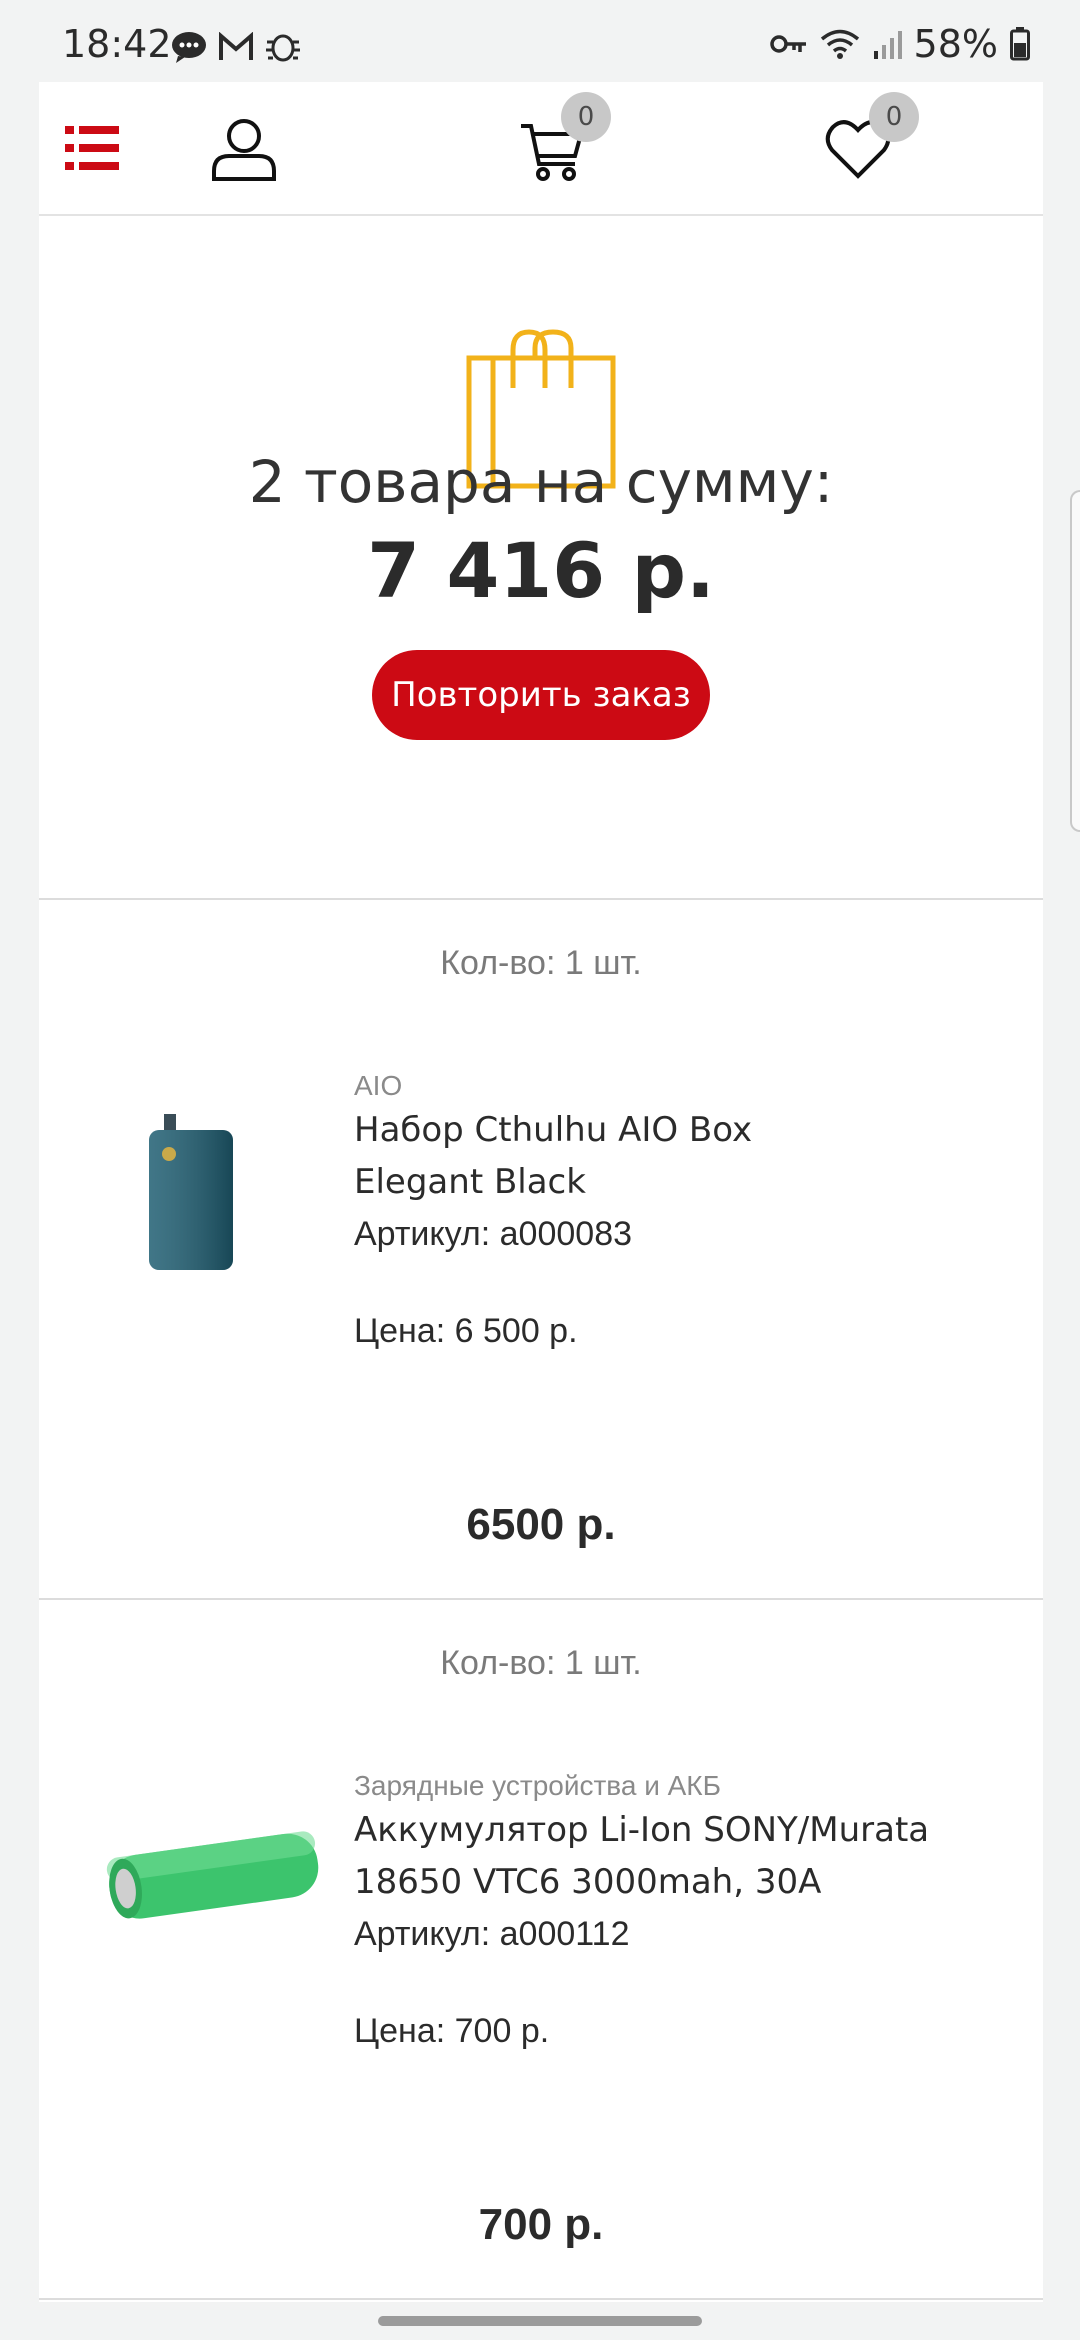 The width and height of the screenshot is (1080, 2340). Describe the element at coordinates (540, 2321) in the screenshot. I see `gesture-navigation-bar` at that location.